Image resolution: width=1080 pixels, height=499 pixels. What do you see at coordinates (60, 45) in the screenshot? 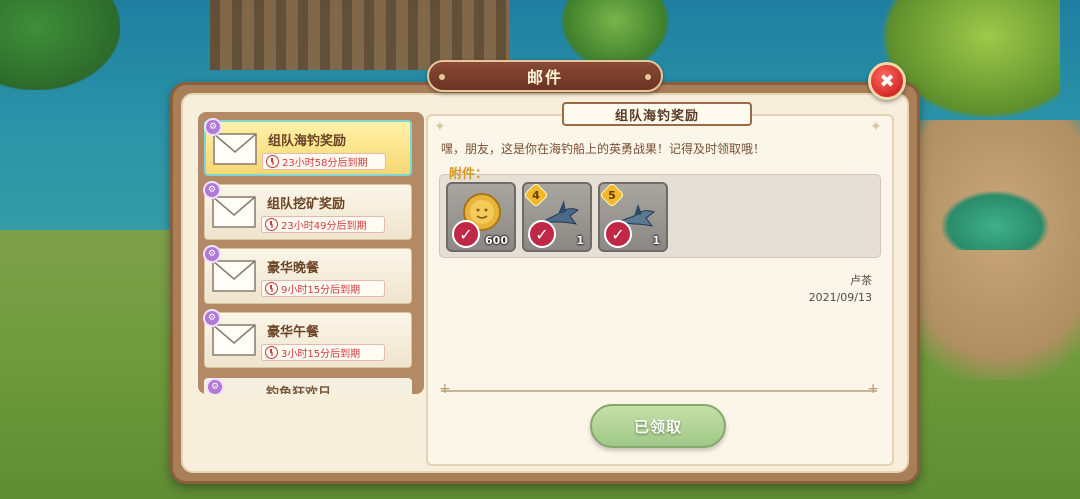
I see `palm-leaf` at bounding box center [60, 45].